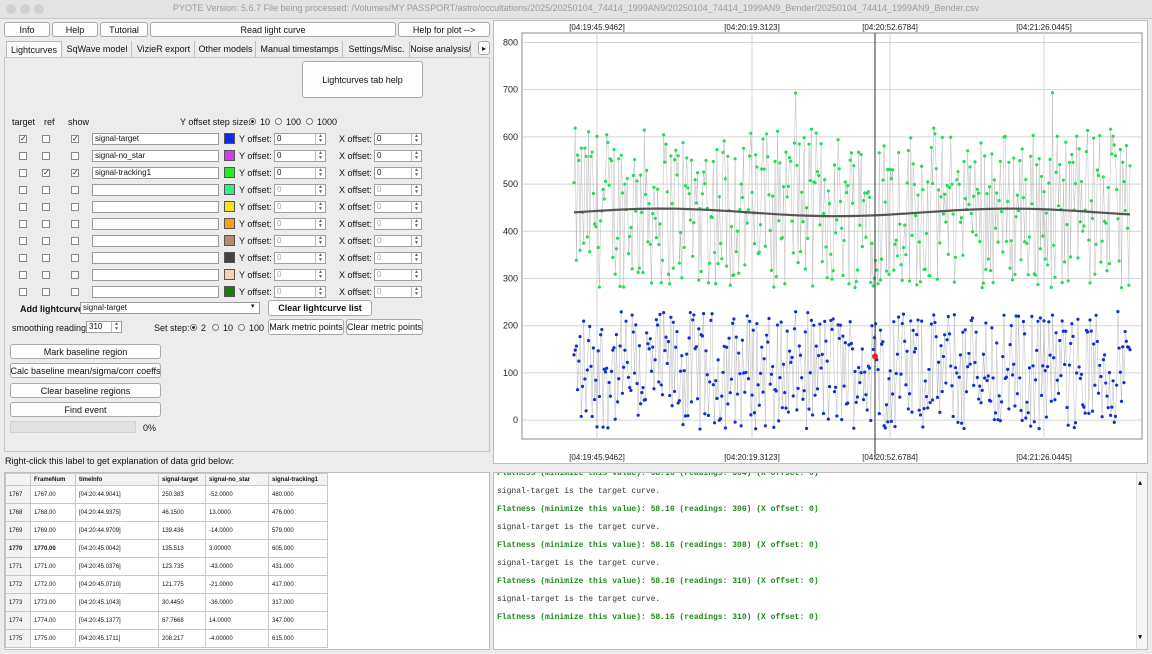  What do you see at coordinates (377, 49) in the screenshot?
I see `tab-settings-misc: Settings/Misc.` at bounding box center [377, 49].